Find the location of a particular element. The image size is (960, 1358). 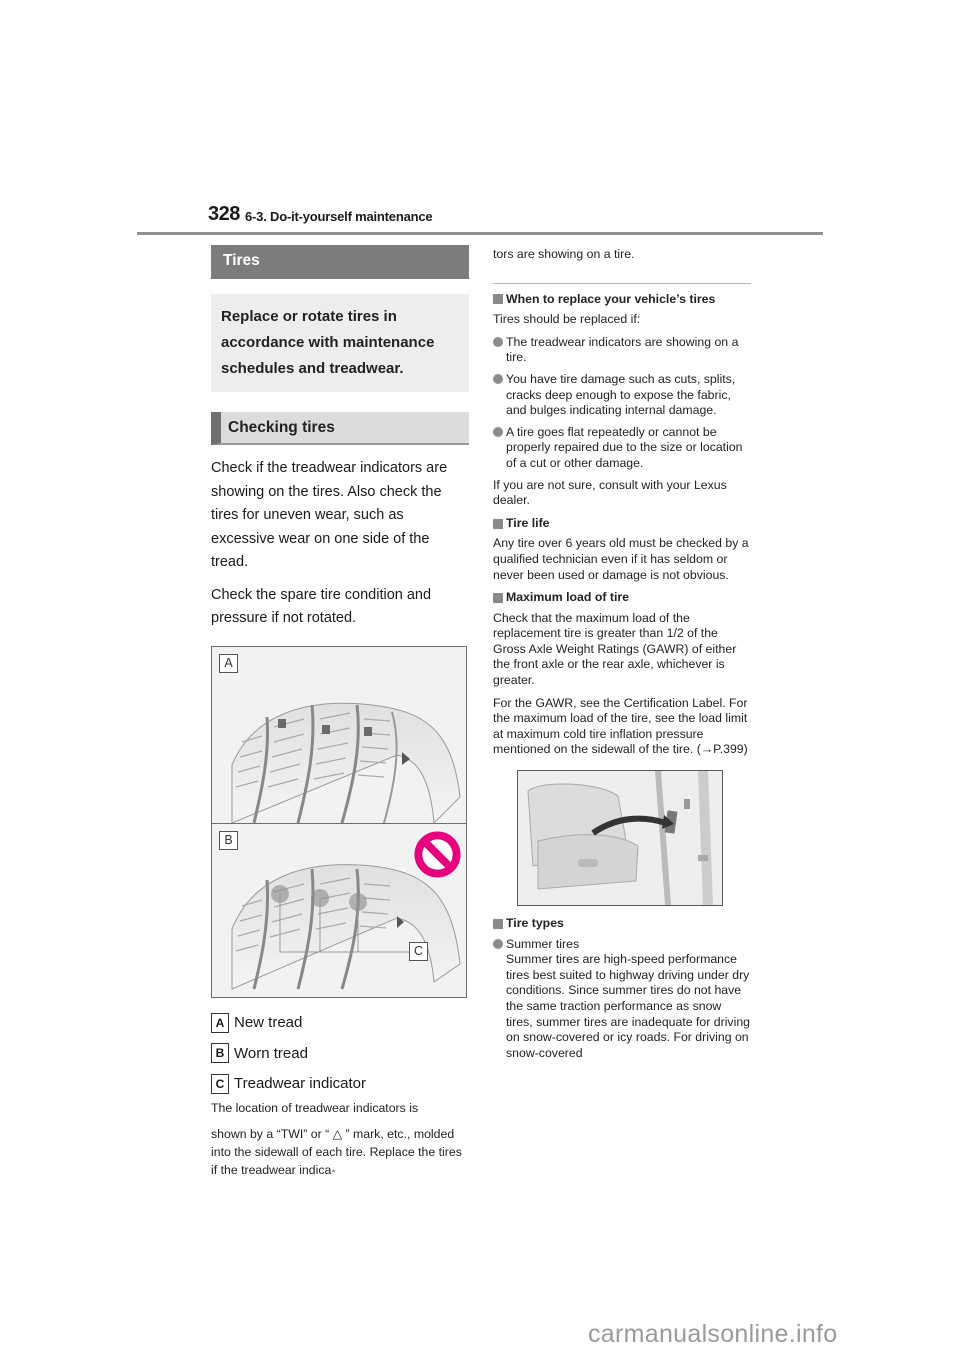

legend-text: Treadwear indicator is located at coordinates (300, 1084).